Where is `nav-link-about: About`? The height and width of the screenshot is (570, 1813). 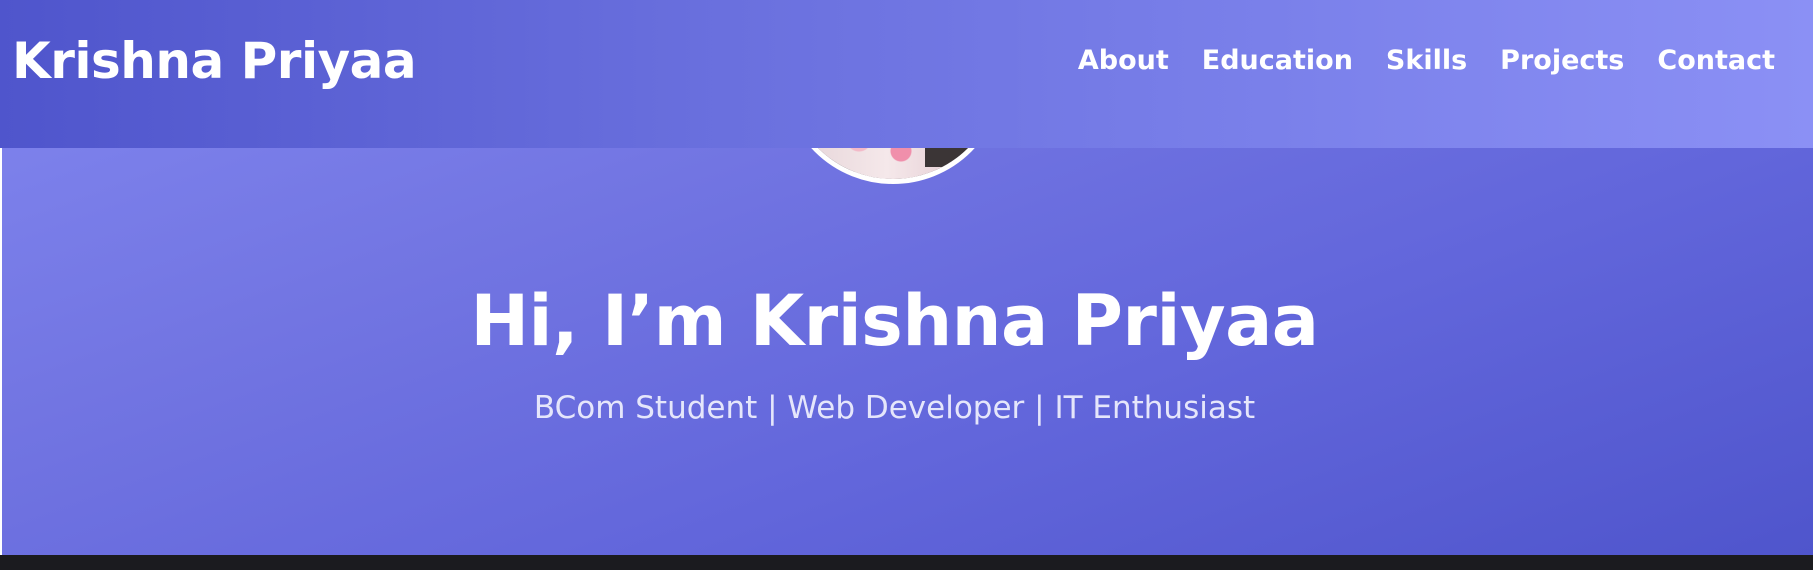
nav-link-about: About is located at coordinates (1123, 61).